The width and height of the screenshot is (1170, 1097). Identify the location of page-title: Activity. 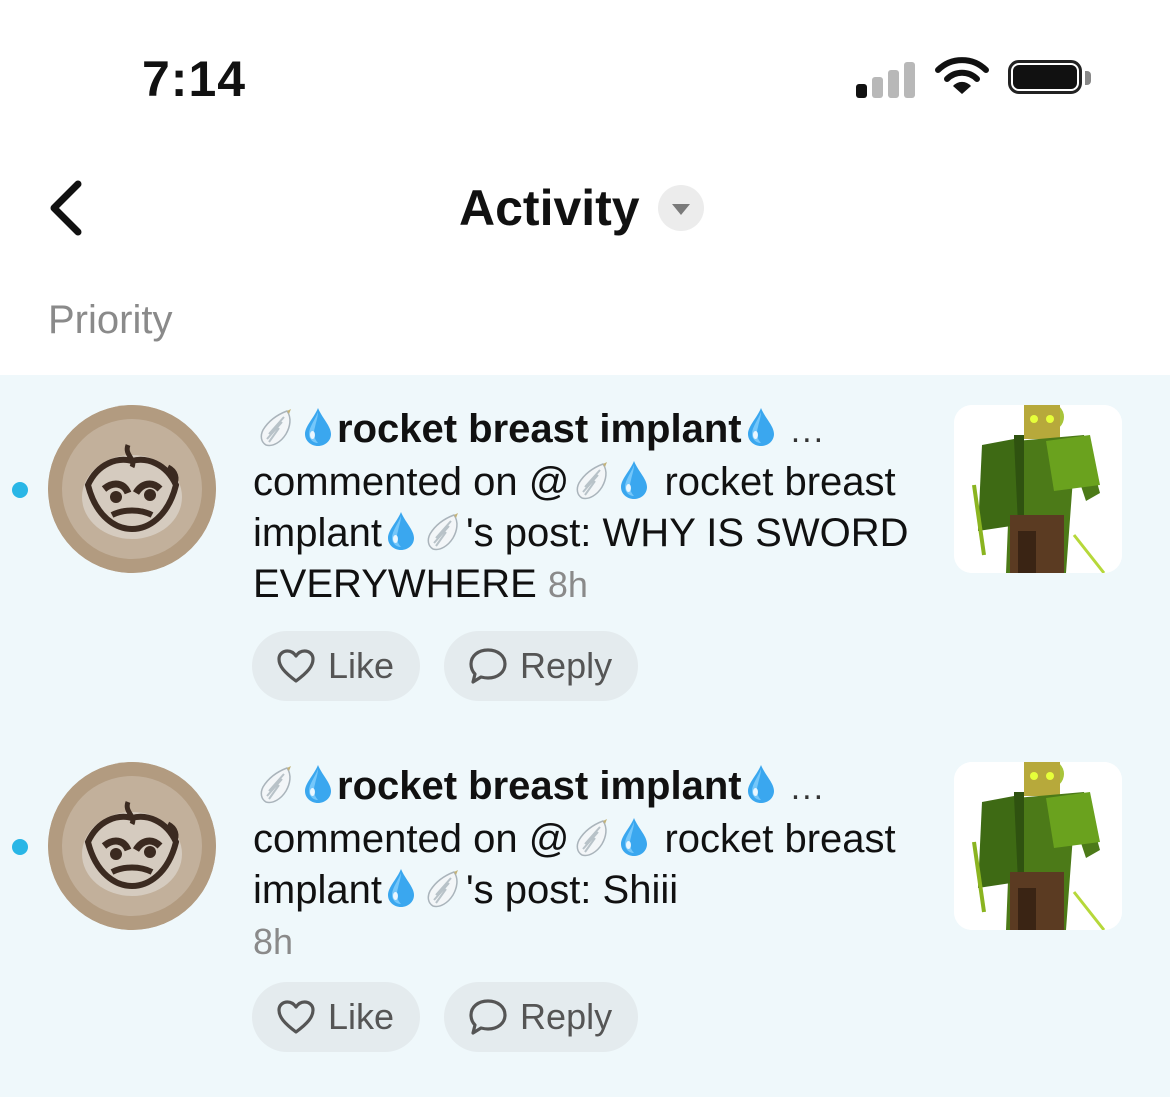
(549, 208).